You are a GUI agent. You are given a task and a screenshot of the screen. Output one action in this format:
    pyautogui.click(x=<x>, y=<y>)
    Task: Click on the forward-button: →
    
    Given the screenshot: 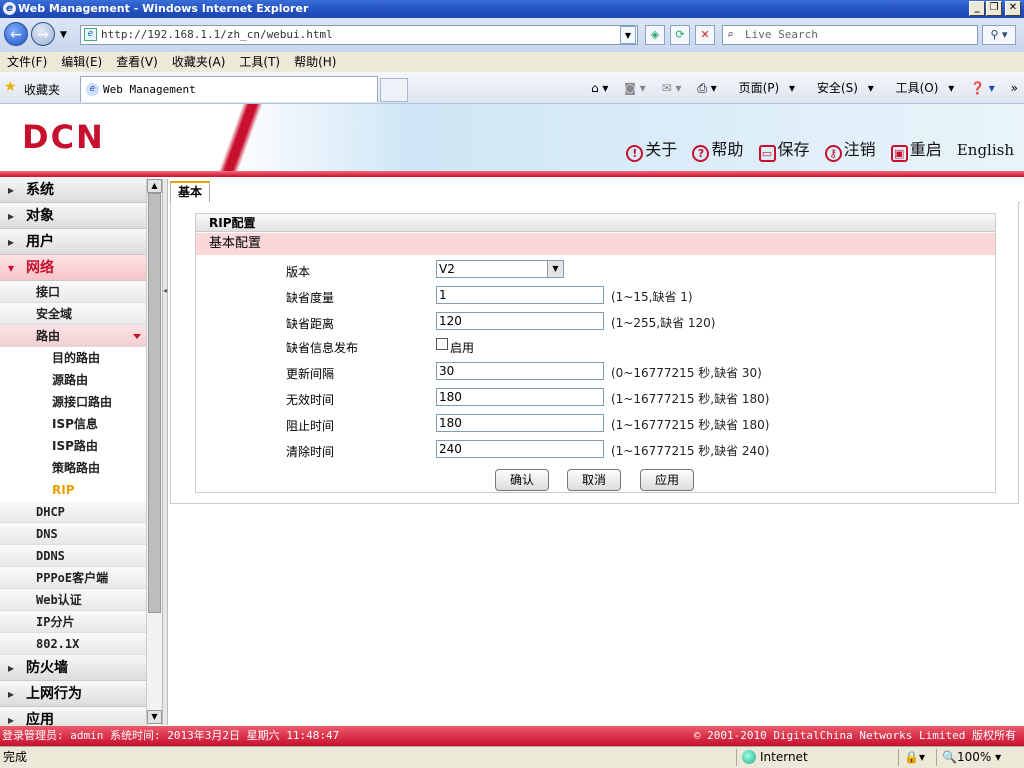 What is the action you would take?
    pyautogui.click(x=43, y=34)
    